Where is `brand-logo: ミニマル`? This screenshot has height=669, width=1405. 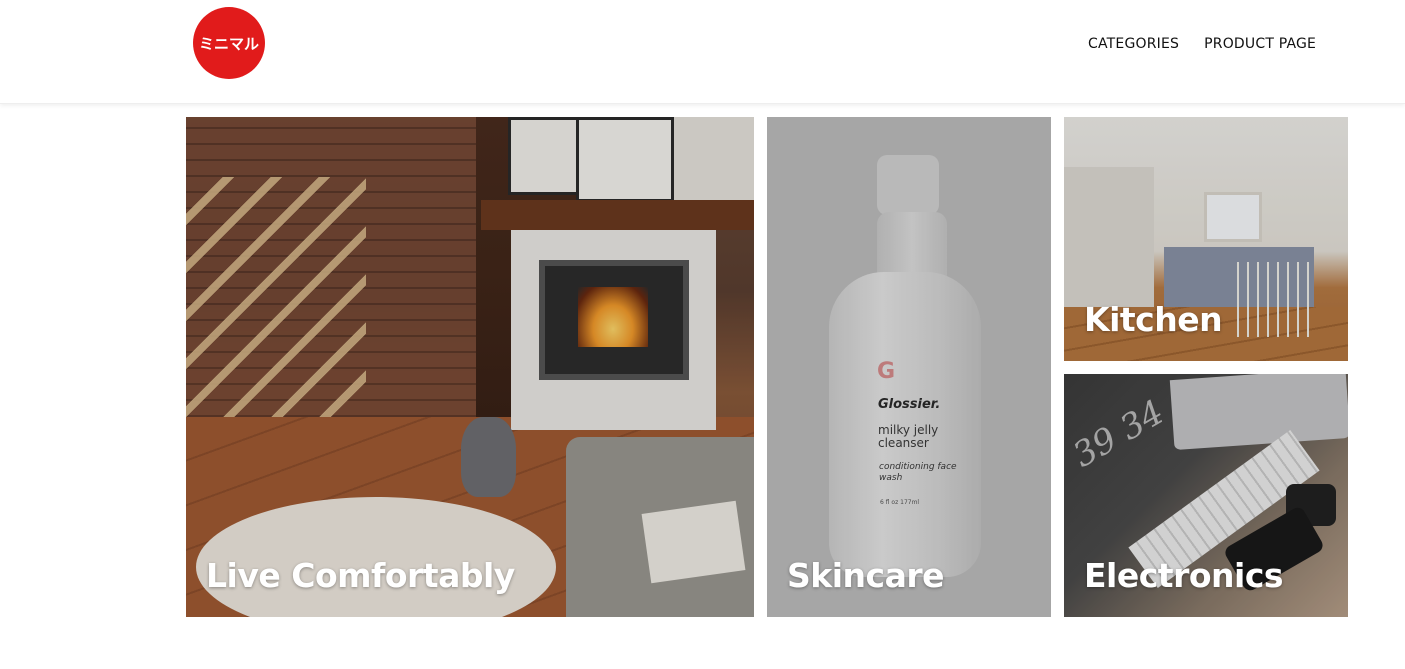
brand-logo: ミニマル is located at coordinates (229, 43).